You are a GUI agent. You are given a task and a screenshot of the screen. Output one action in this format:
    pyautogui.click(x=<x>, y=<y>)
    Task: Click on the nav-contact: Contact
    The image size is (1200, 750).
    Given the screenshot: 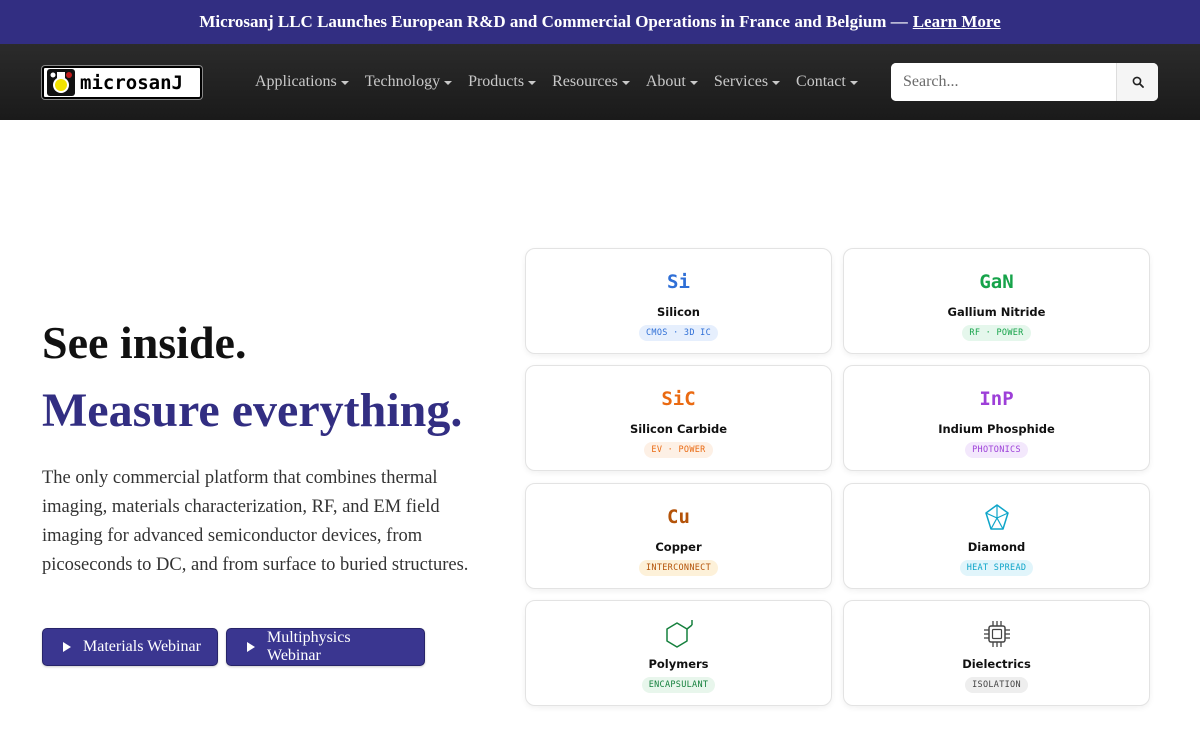 What is the action you would take?
    pyautogui.click(x=827, y=82)
    